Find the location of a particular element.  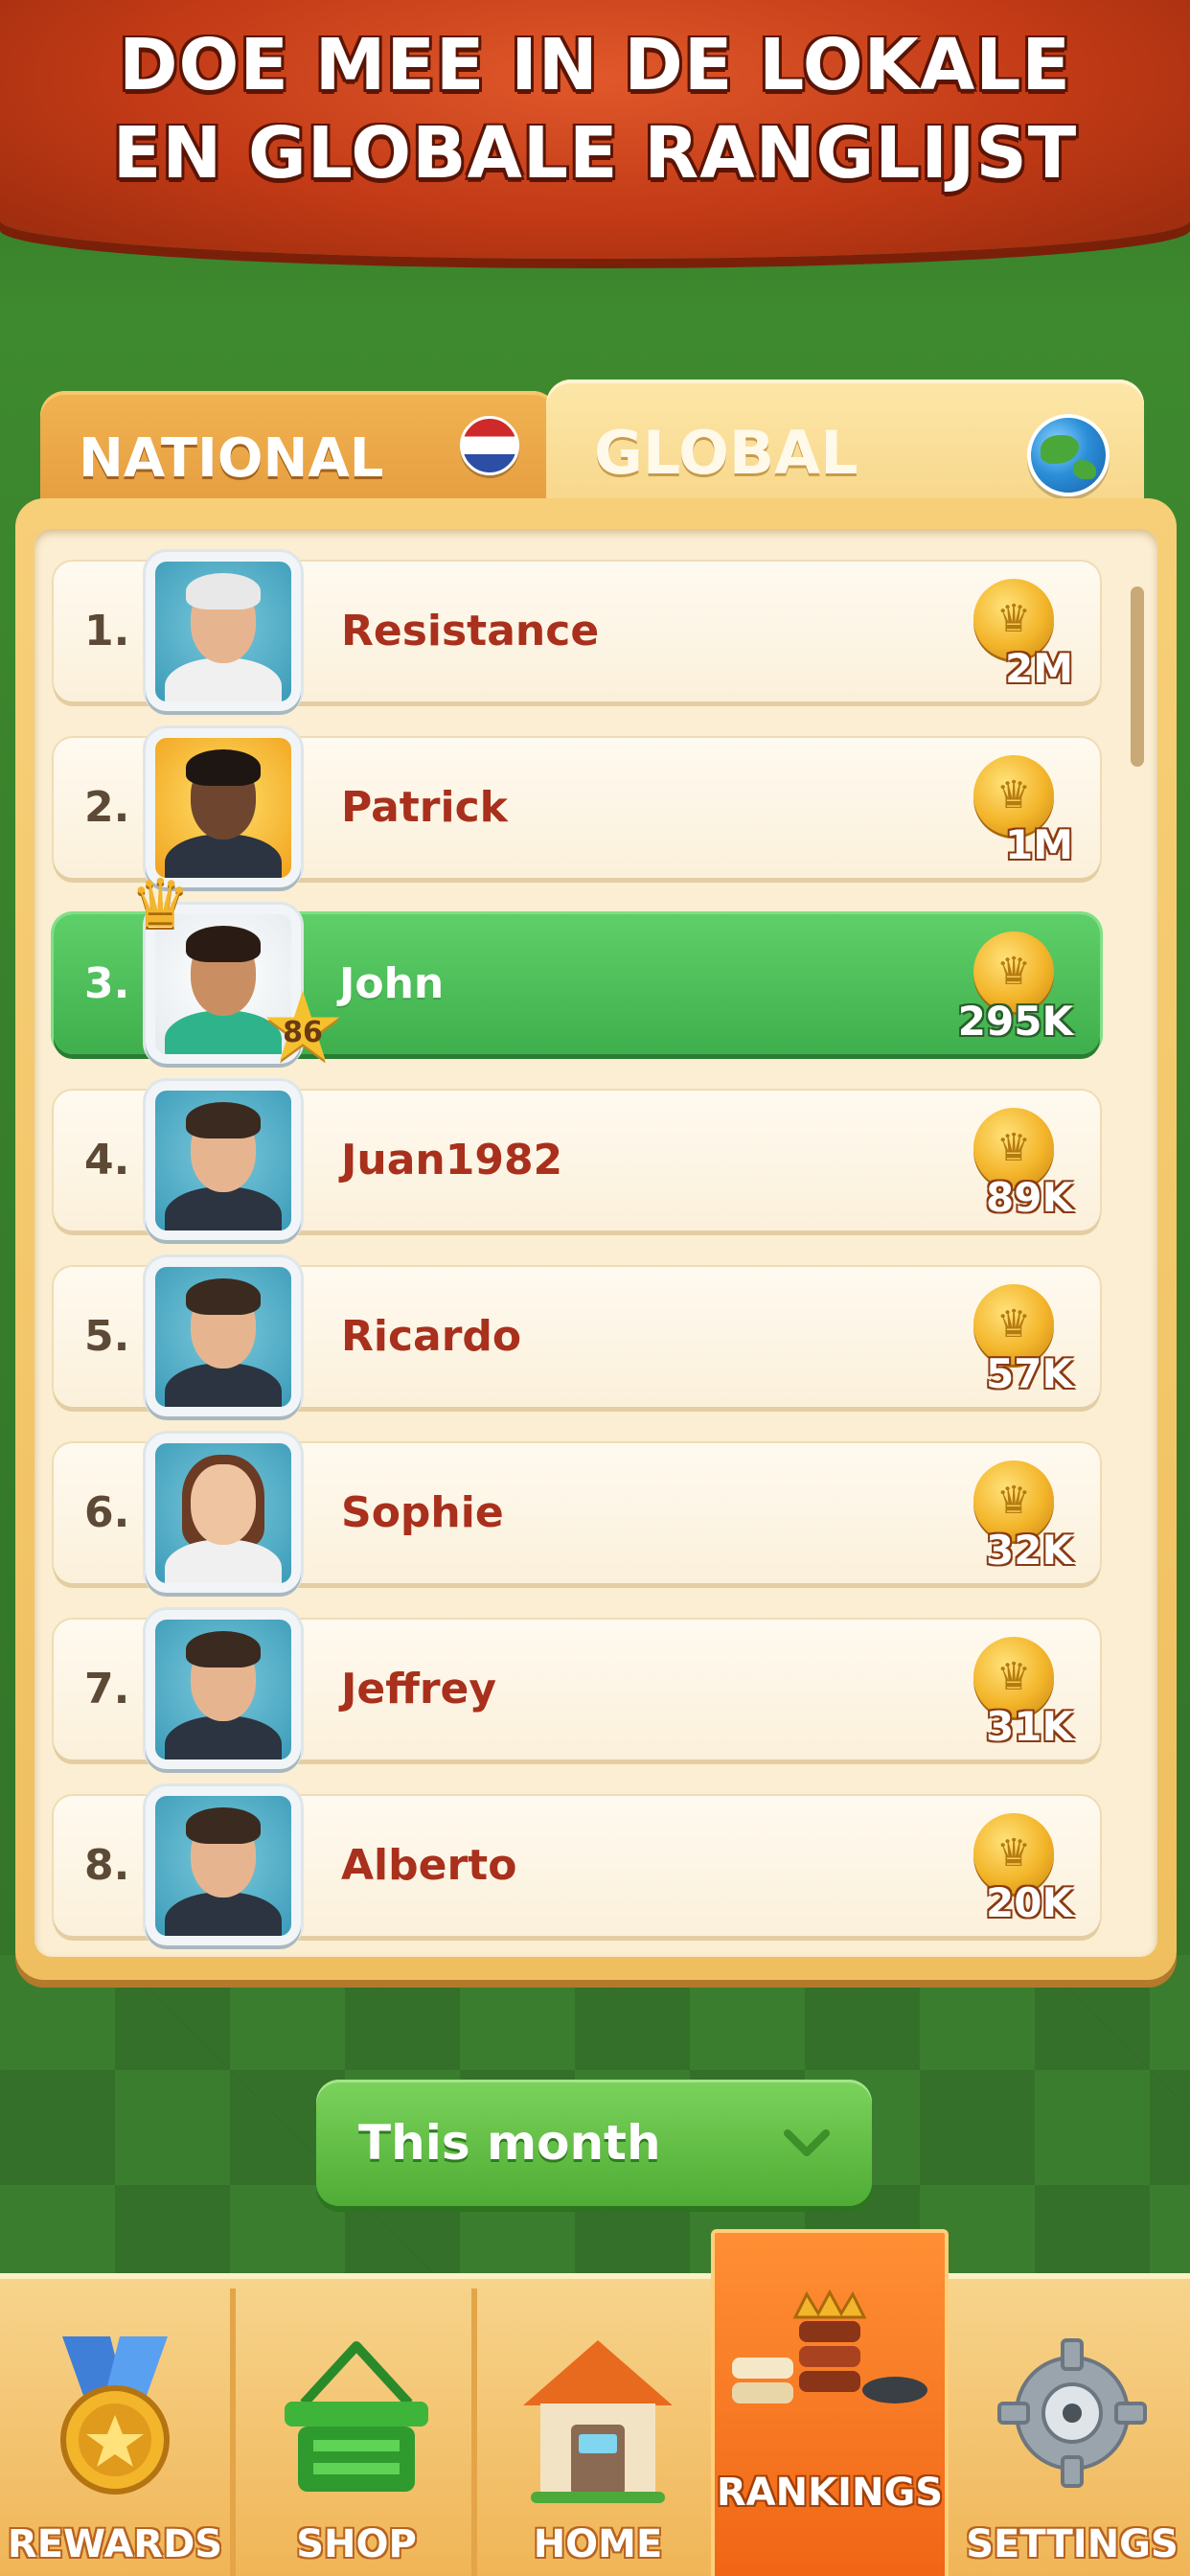

nav-settings: SETTINGS is located at coordinates (1072, 2432).